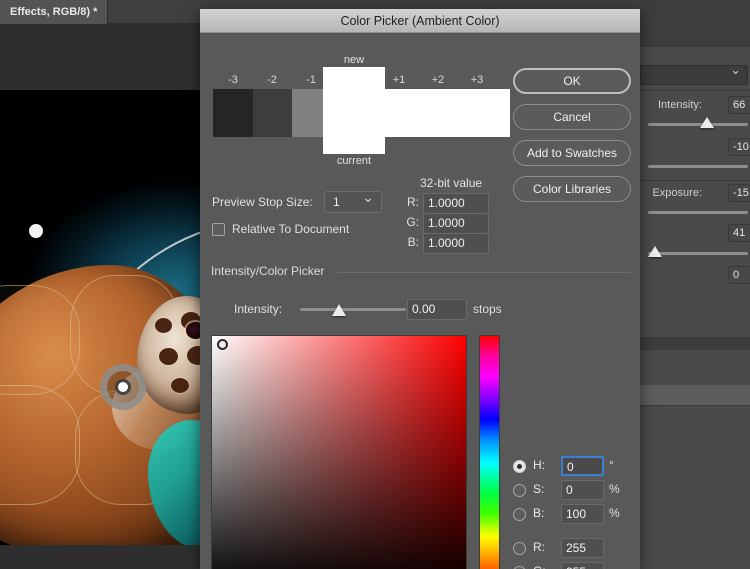  Describe the element at coordinates (268, 271) in the screenshot. I see `section-title: Intensity/Color Picker` at that location.